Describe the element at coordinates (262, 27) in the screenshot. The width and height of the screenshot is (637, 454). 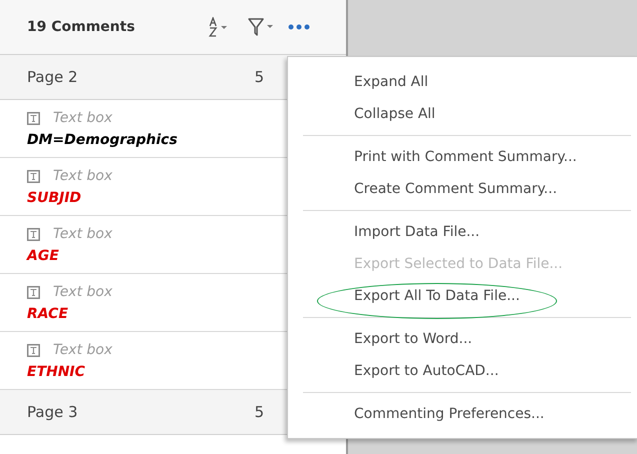
I see `filter-icon` at that location.